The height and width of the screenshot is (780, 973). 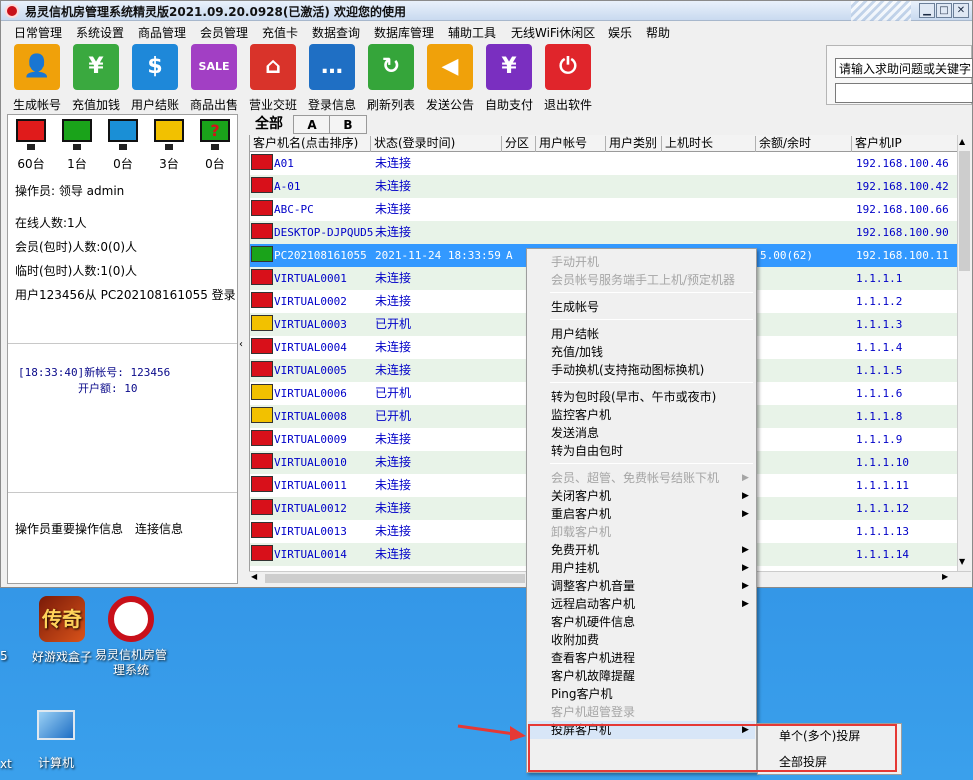 I want to click on context-menu-label: 关闭客户机, so click(x=581, y=496).